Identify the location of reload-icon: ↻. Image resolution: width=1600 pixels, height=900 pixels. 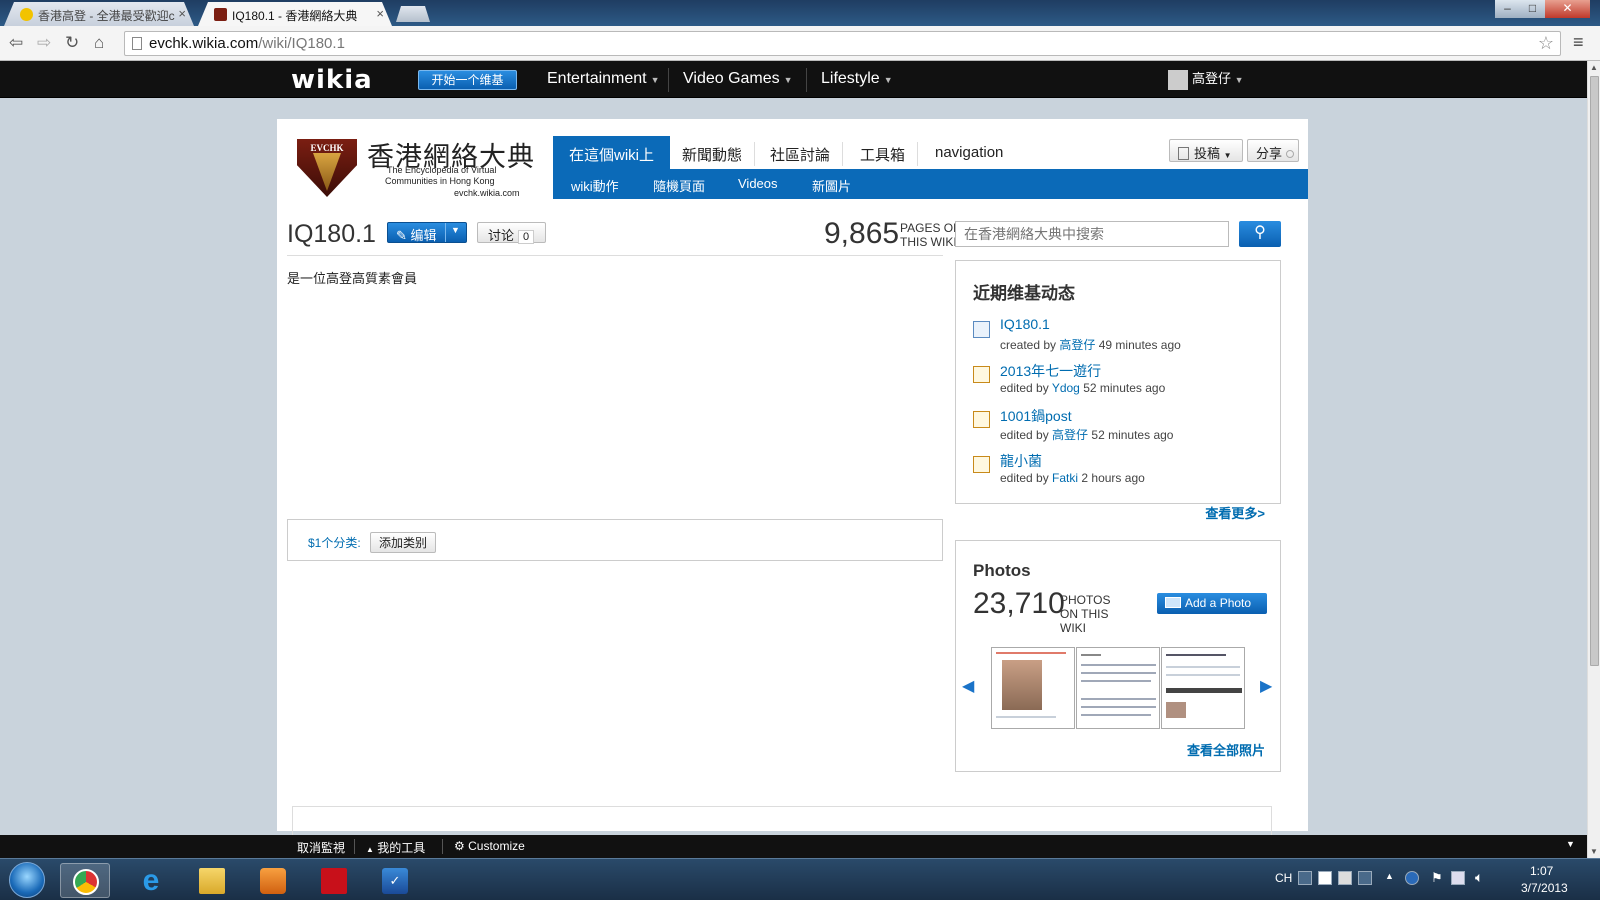
(72, 43).